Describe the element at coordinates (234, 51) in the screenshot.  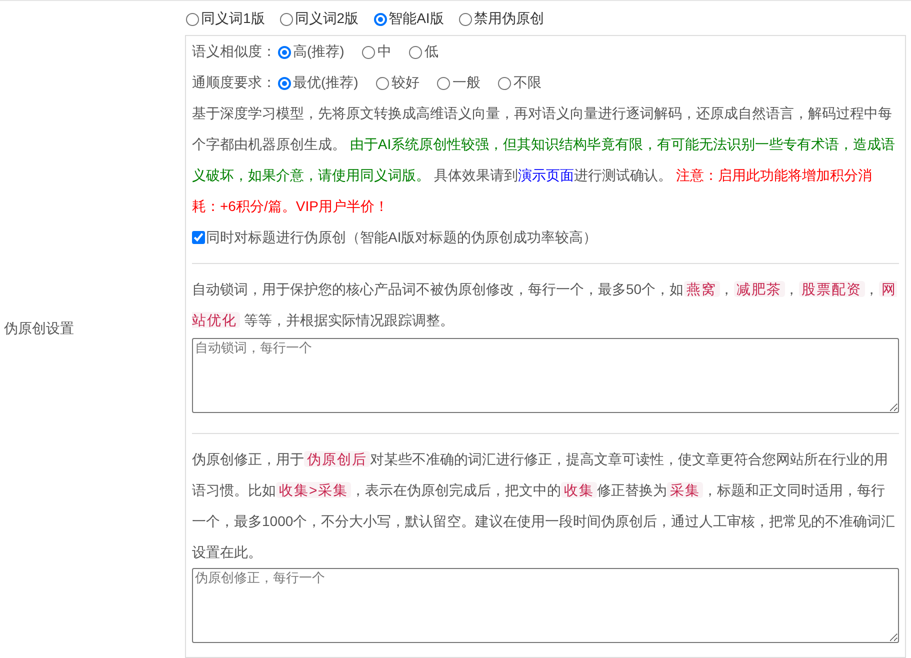
I see `option-label: 语义相似度：` at that location.